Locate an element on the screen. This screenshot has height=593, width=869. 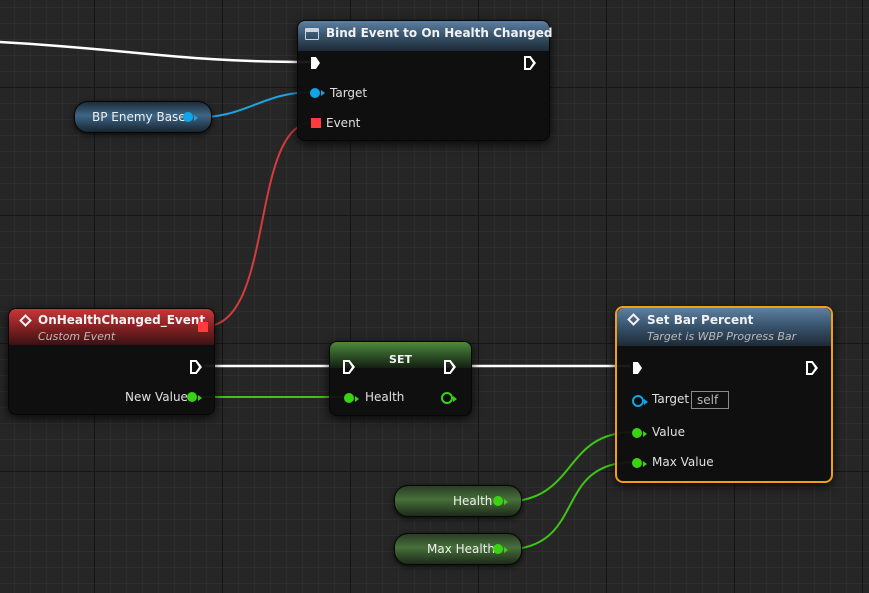
event-diamond-icon is located at coordinates (25, 320).